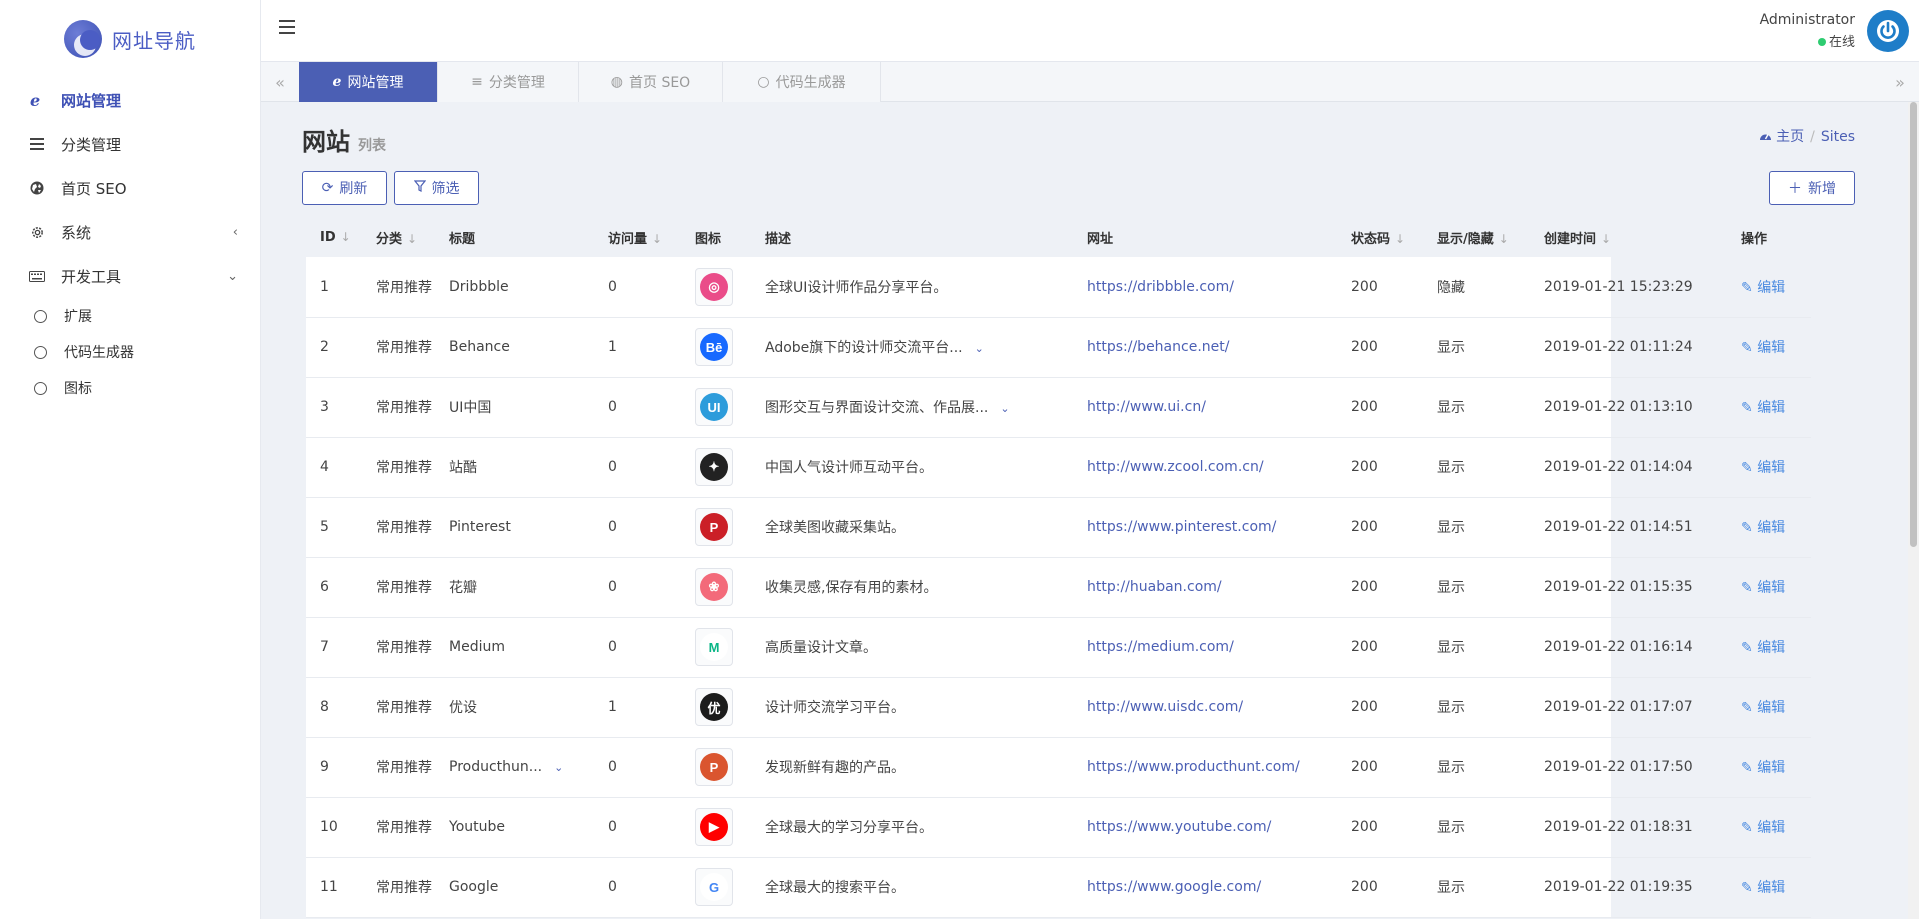 The height and width of the screenshot is (919, 1919). What do you see at coordinates (37, 232) in the screenshot?
I see `gear-icon` at bounding box center [37, 232].